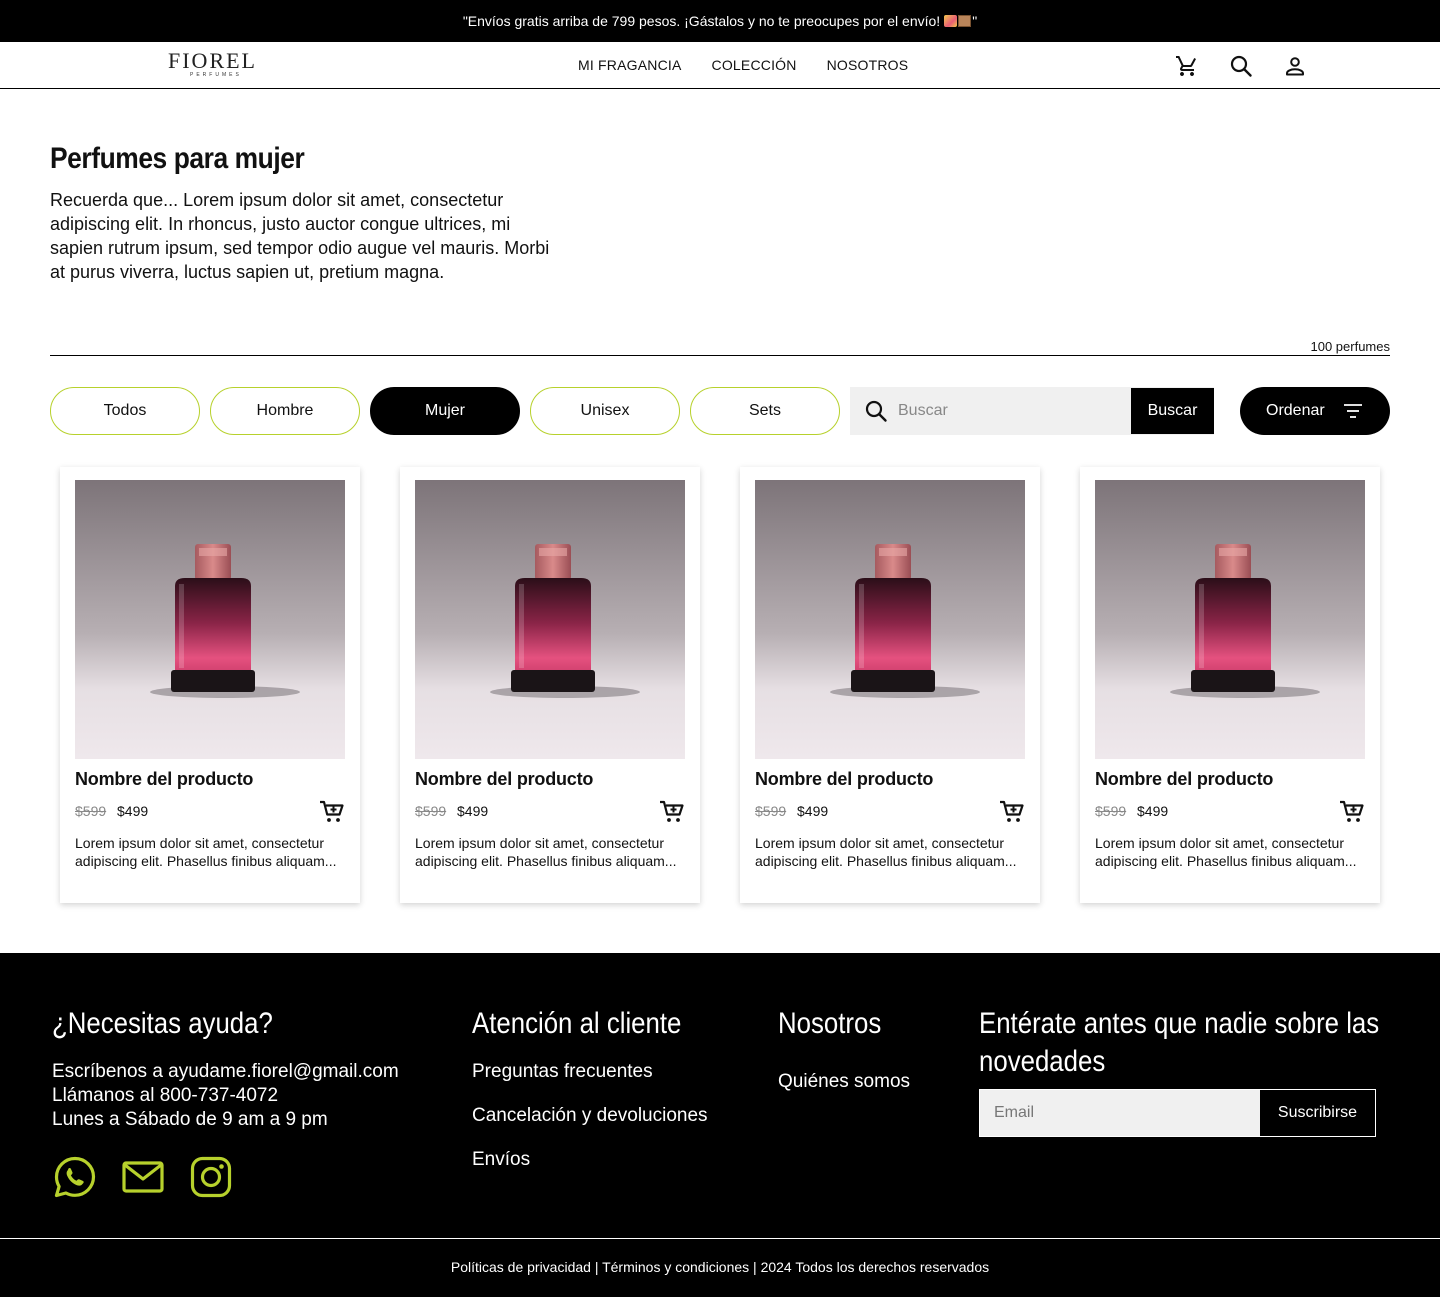 The height and width of the screenshot is (1297, 1440). Describe the element at coordinates (844, 1082) in the screenshot. I see `footer-link-about: Quiénes somos` at that location.